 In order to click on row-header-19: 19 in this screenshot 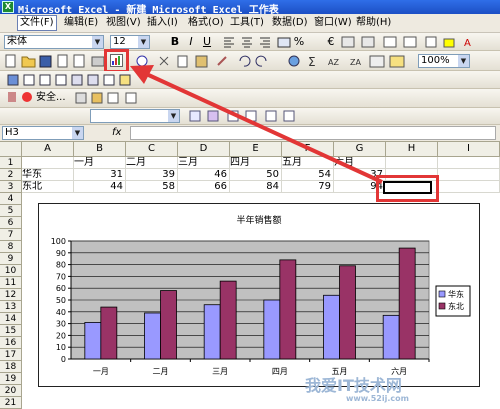, I will do `click(11, 379)`.